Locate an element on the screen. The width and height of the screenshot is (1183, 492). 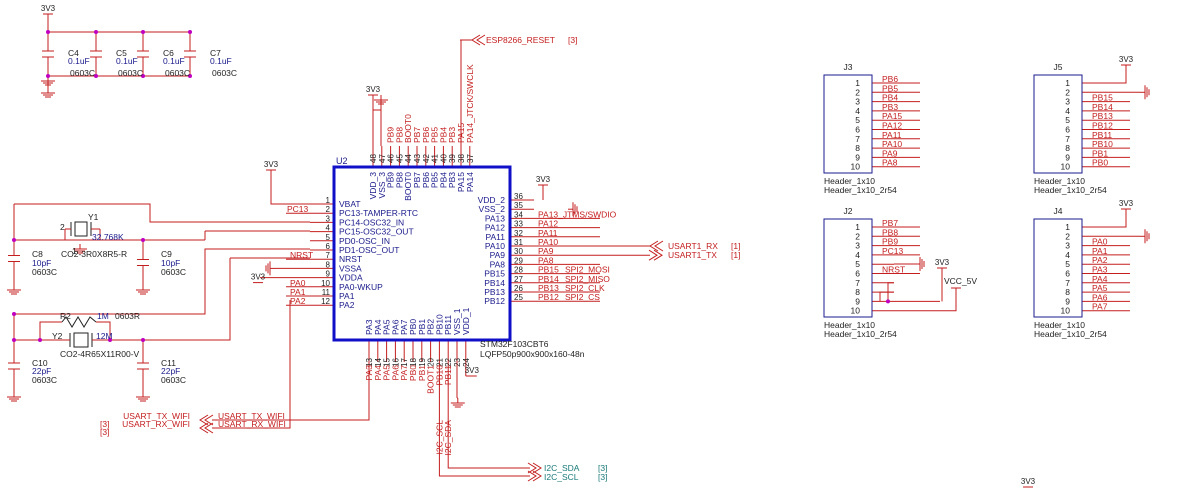
v3-top-label: 3V3 is located at coordinates (373, 89).